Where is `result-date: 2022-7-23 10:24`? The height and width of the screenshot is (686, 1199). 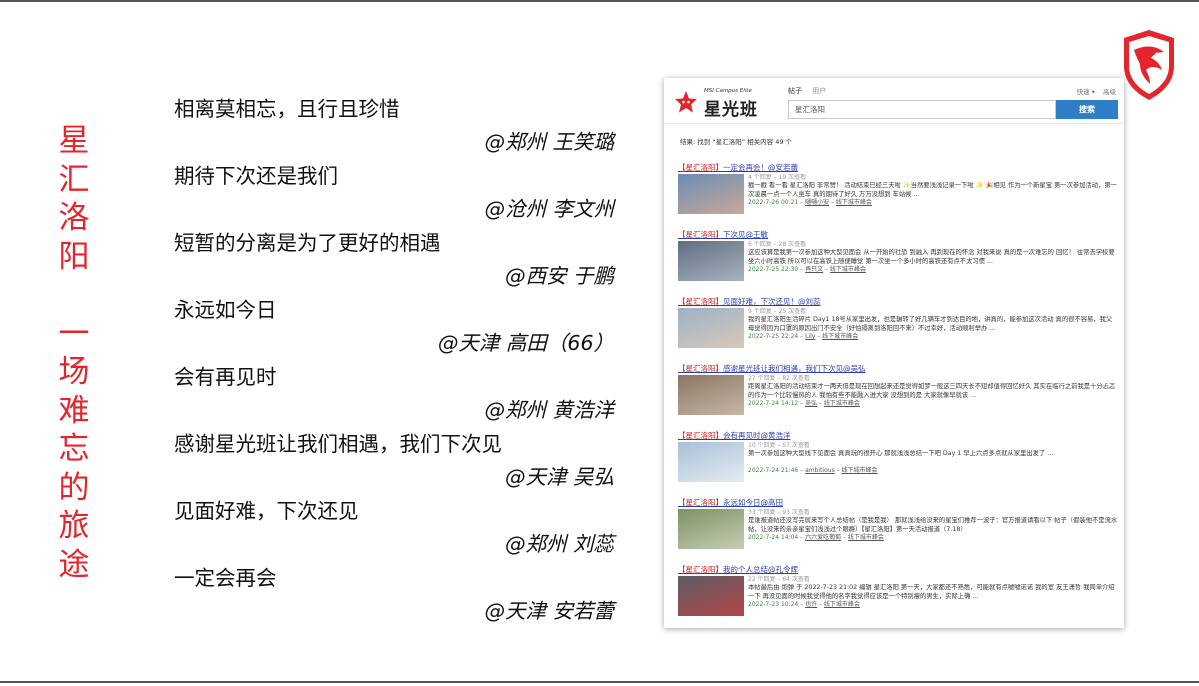 result-date: 2022-7-23 10:24 is located at coordinates (773, 605).